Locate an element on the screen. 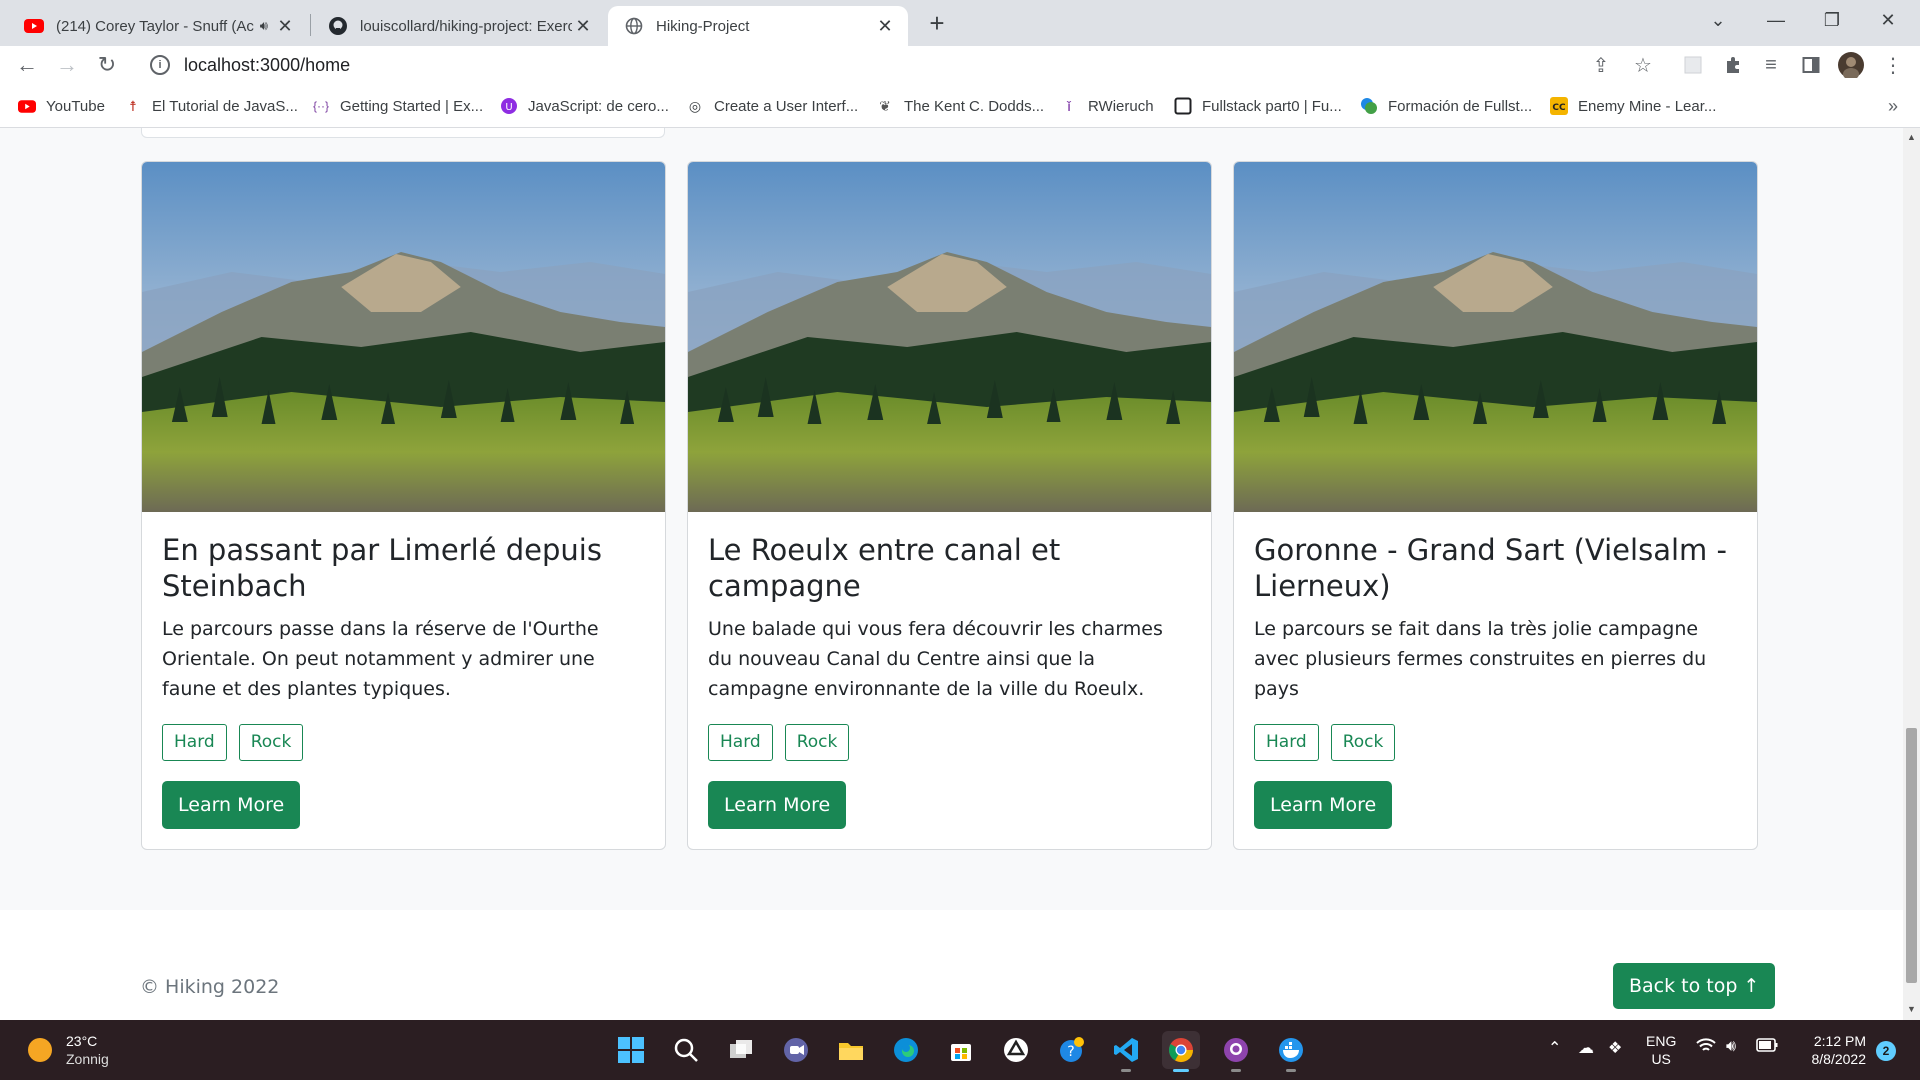  reload-icon: ↻ is located at coordinates (107, 65).